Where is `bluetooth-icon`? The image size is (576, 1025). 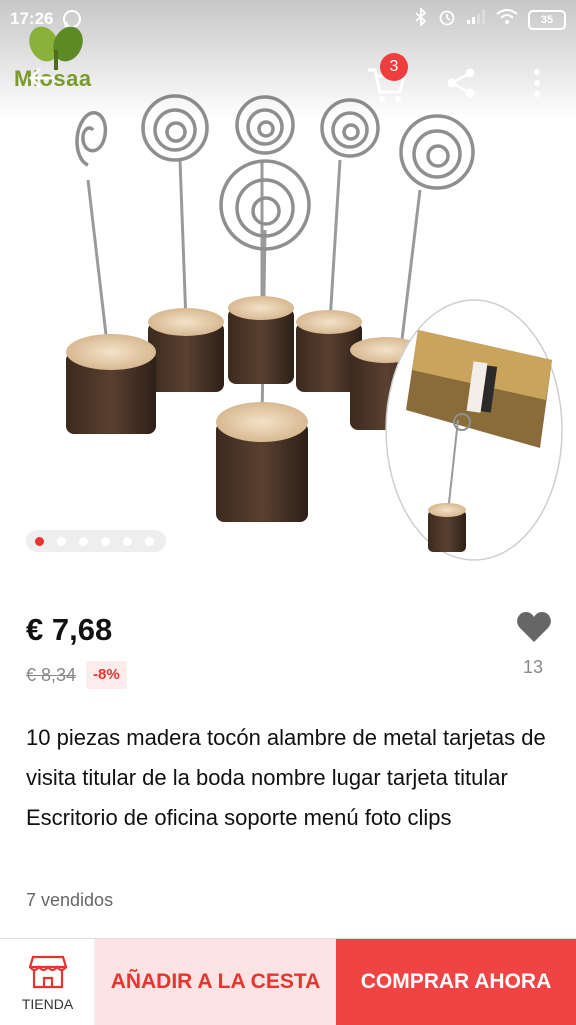
bluetooth-icon is located at coordinates (421, 18).